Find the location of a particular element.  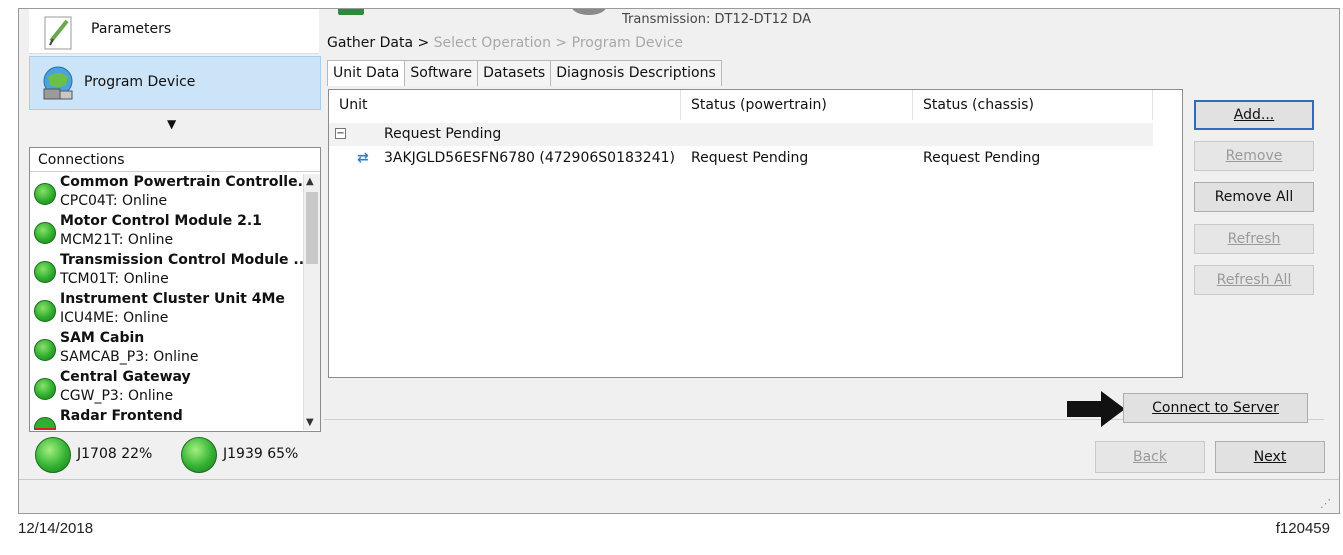

j1939-load-label: J1939 65% is located at coordinates (261, 454).